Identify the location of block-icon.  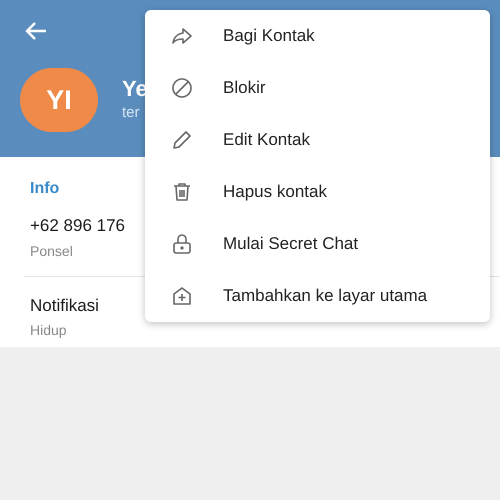
(182, 88).